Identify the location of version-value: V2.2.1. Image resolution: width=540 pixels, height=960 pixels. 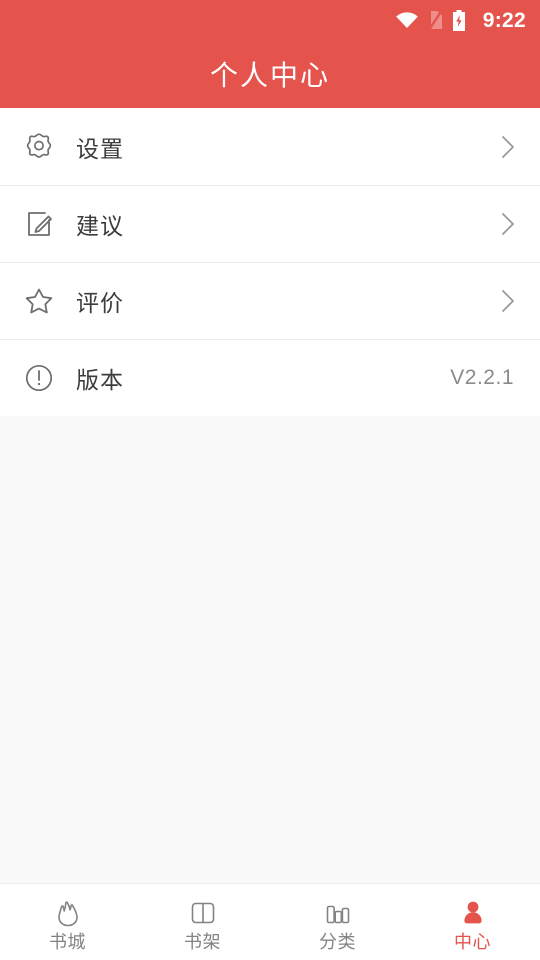
(482, 377).